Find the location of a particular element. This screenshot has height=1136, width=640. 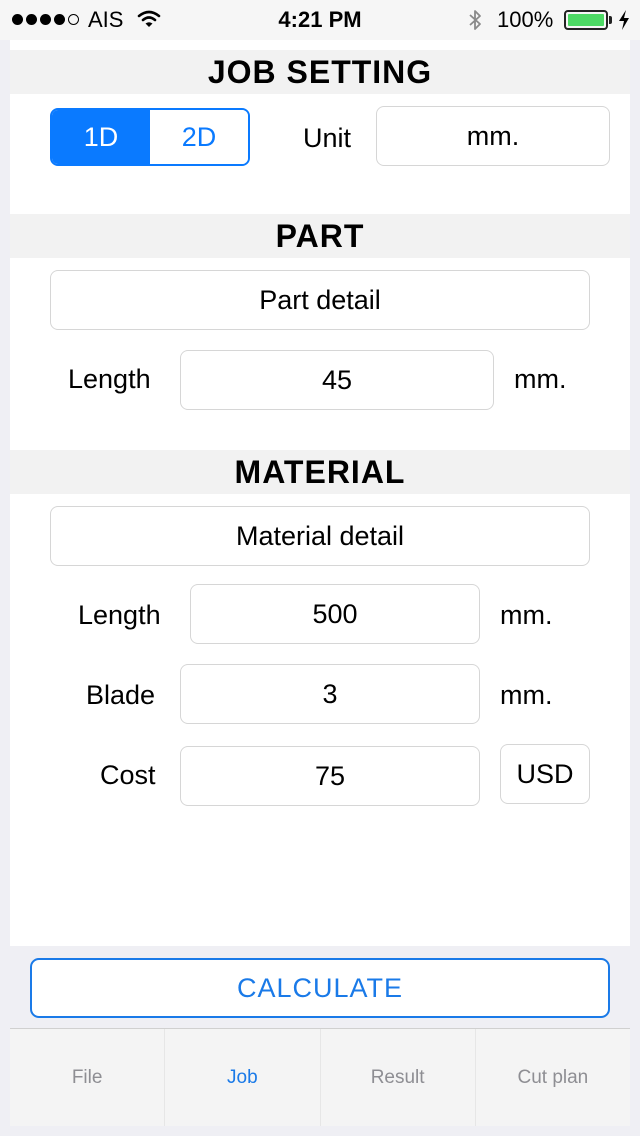

status-bar: AIS 4:21 PM 100% is located at coordinates (320, 20).